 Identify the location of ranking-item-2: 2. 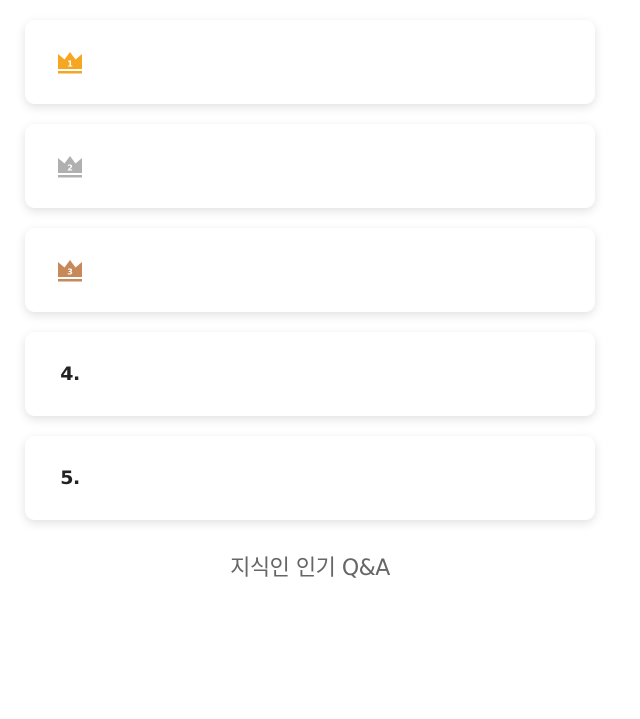
(310, 166).